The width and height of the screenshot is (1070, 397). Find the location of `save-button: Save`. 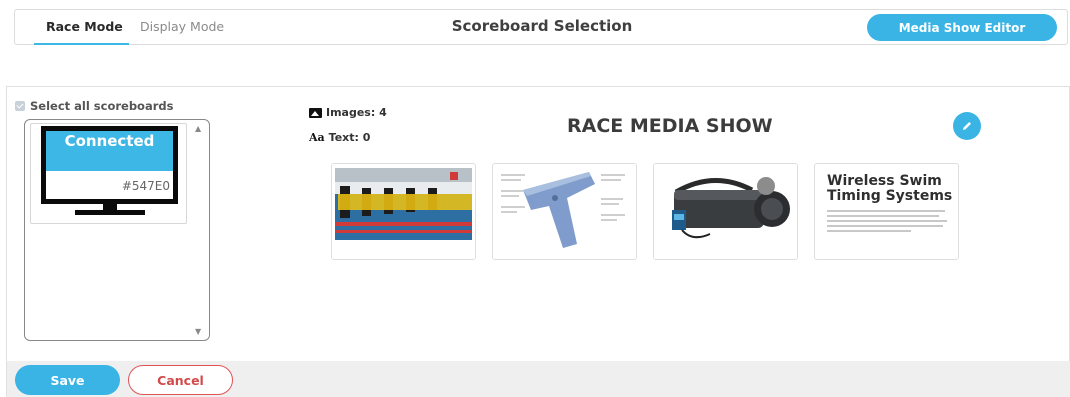

save-button: Save is located at coordinates (67, 380).